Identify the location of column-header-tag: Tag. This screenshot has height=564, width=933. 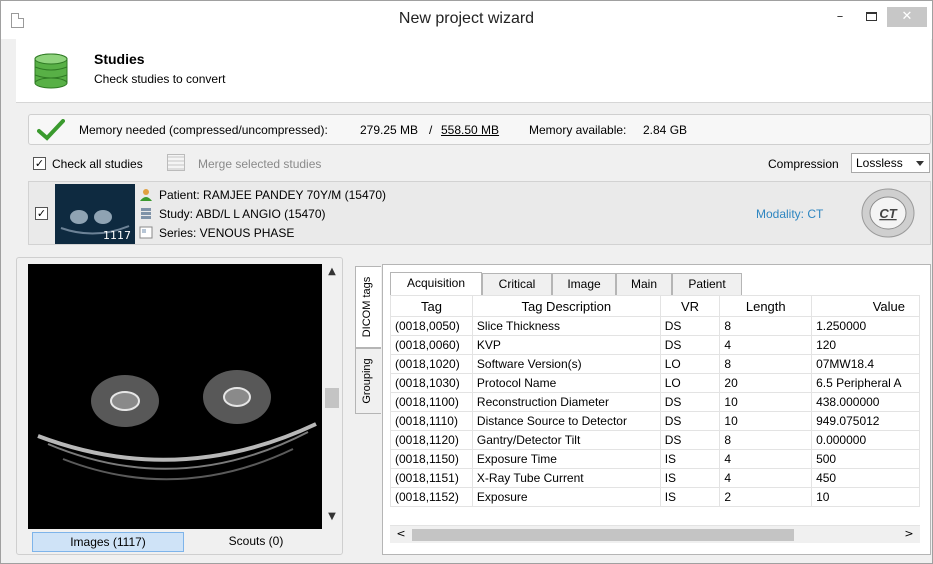
(431, 306).